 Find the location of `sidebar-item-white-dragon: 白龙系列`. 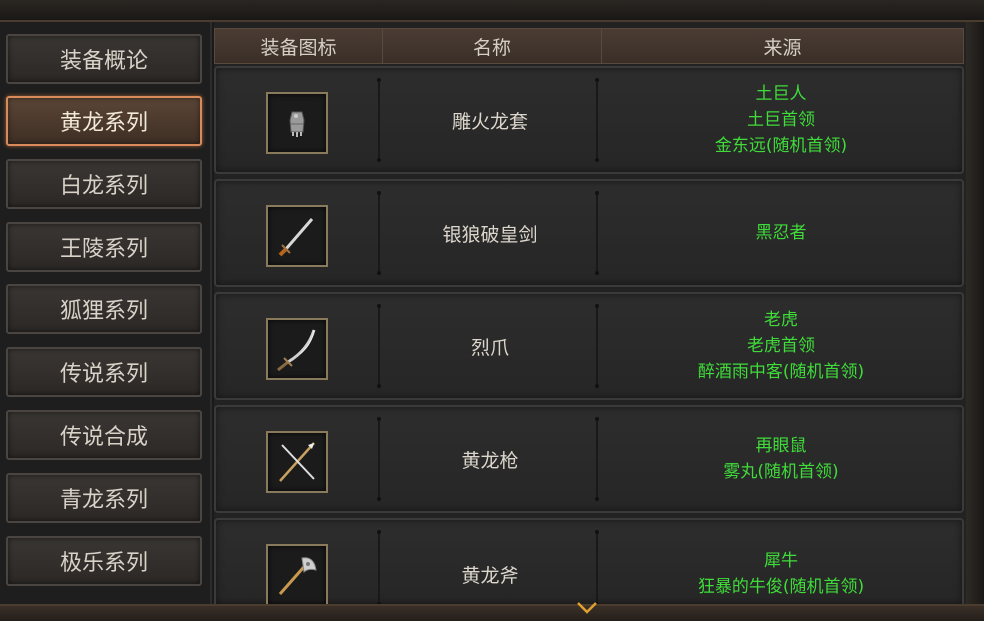

sidebar-item-white-dragon: 白龙系列 is located at coordinates (104, 184).